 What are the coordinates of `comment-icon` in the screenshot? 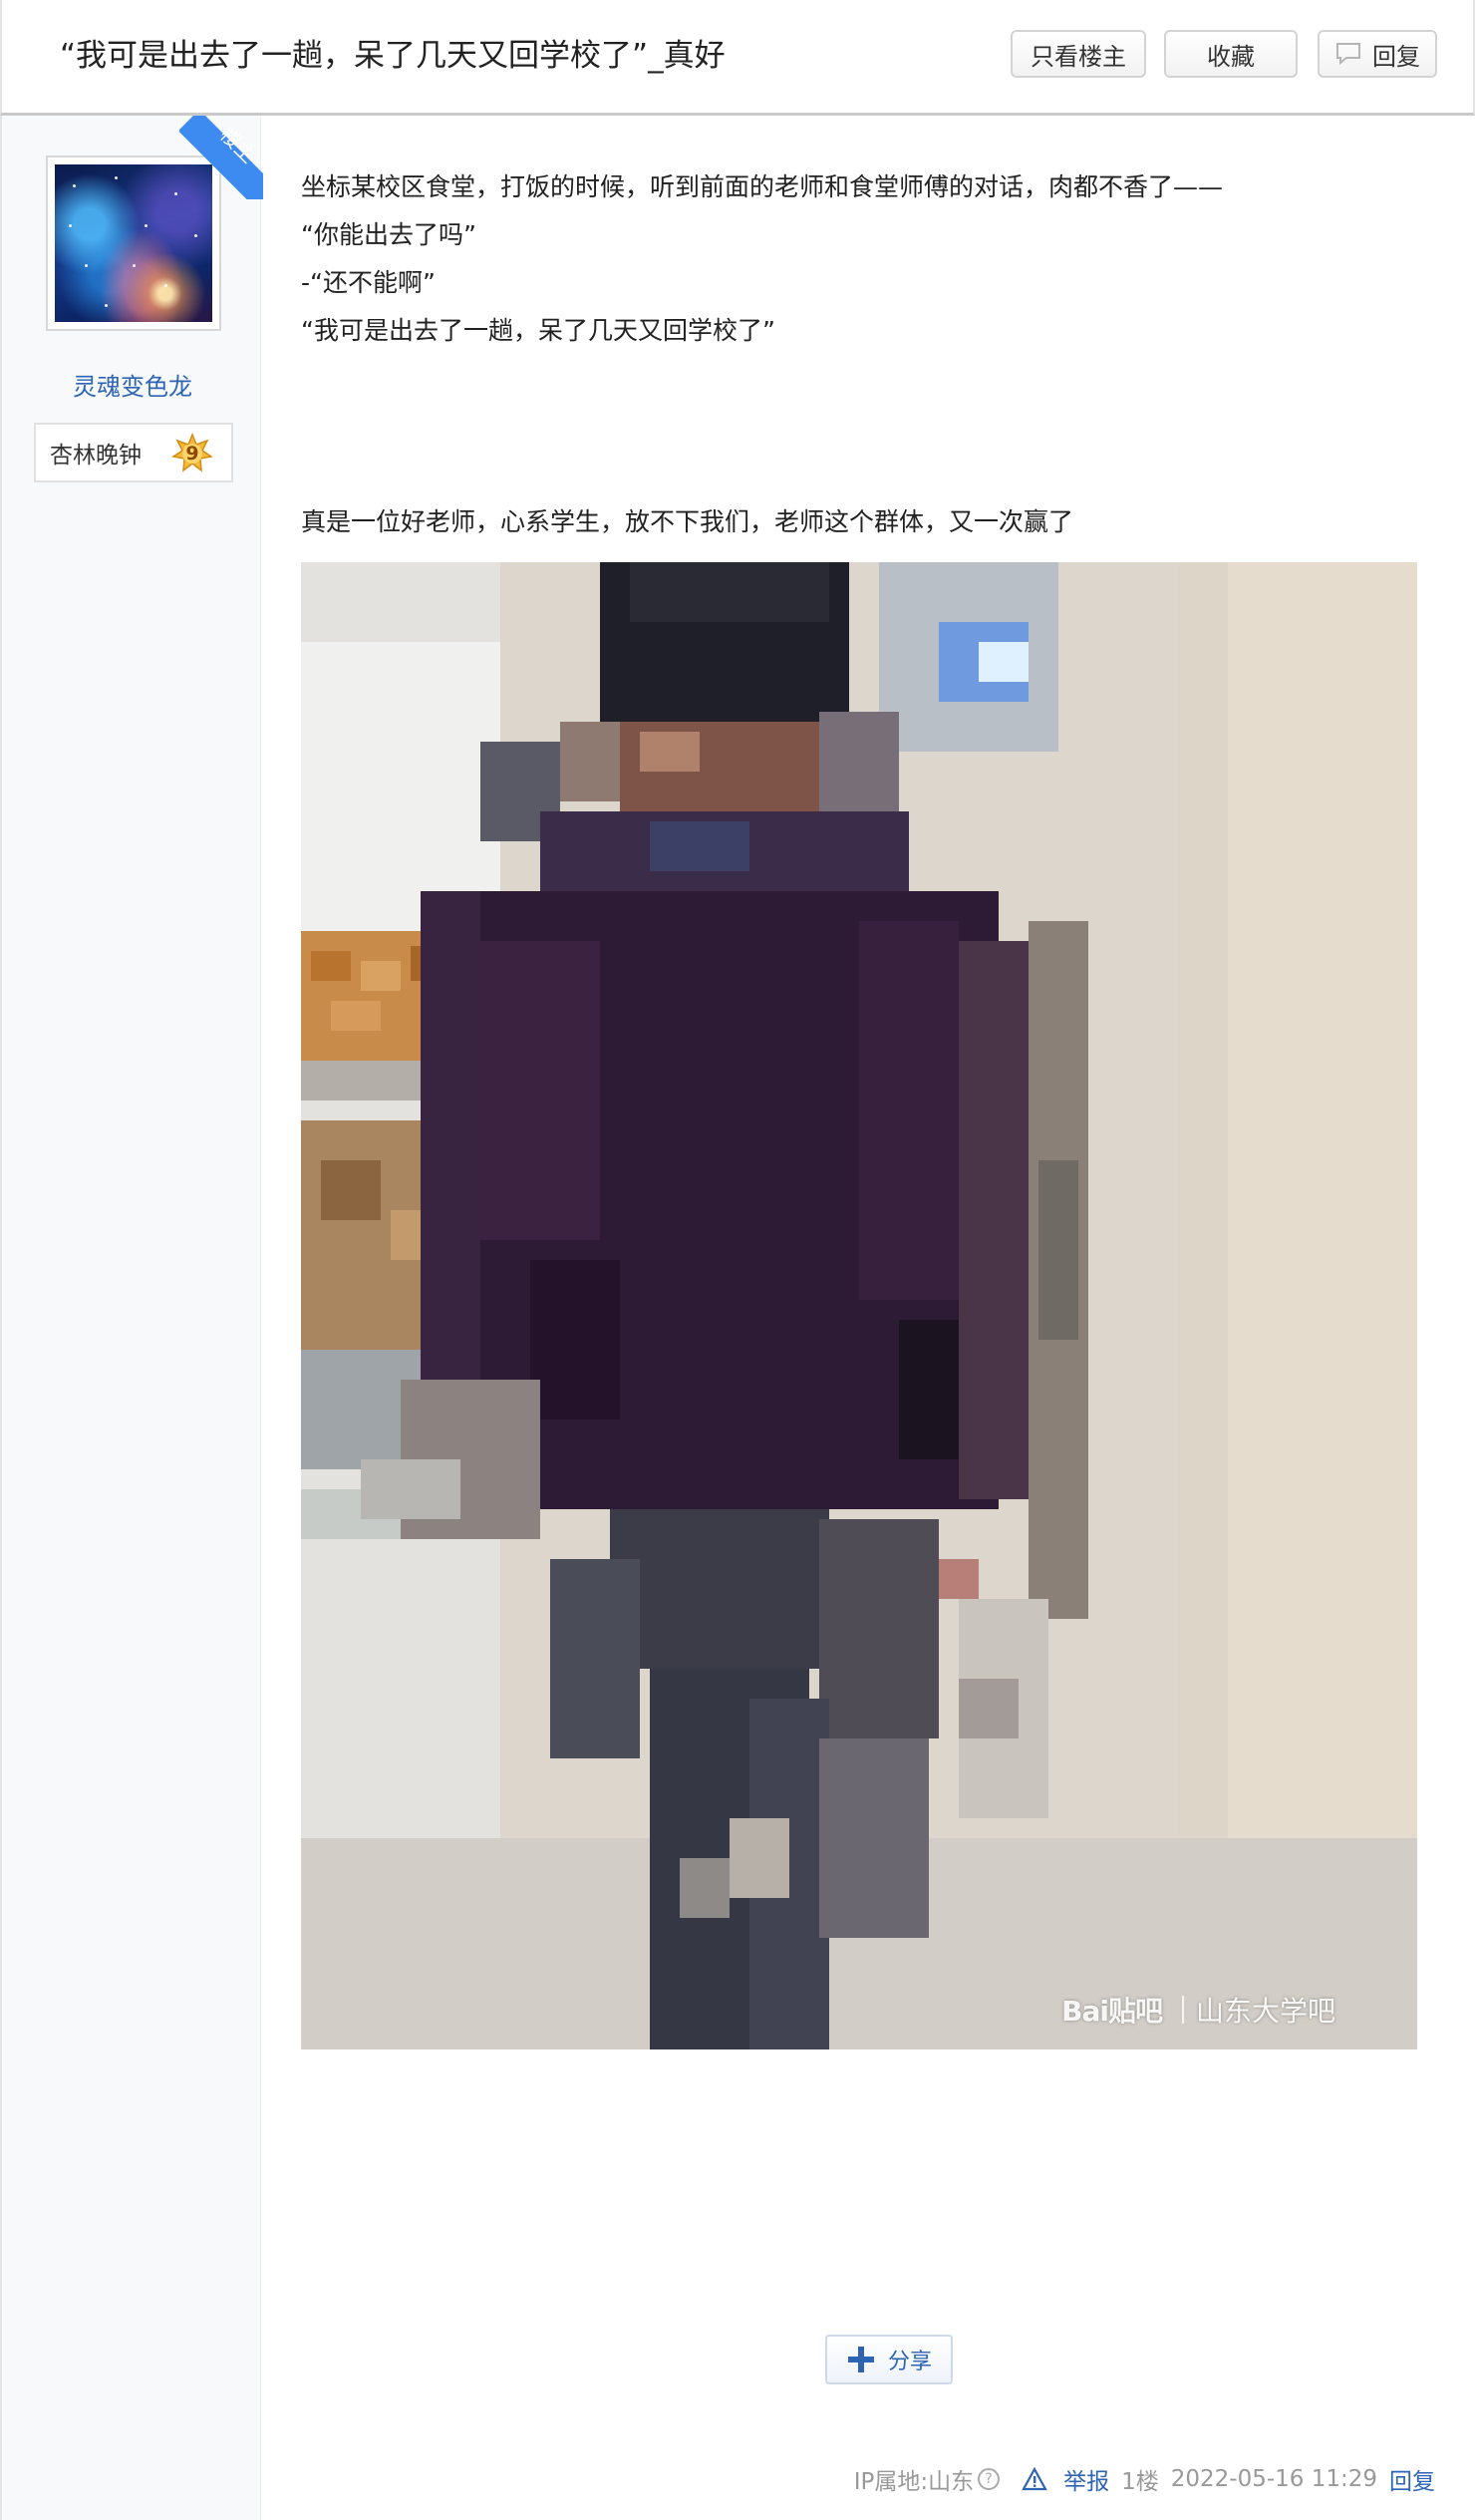 It's located at (1348, 54).